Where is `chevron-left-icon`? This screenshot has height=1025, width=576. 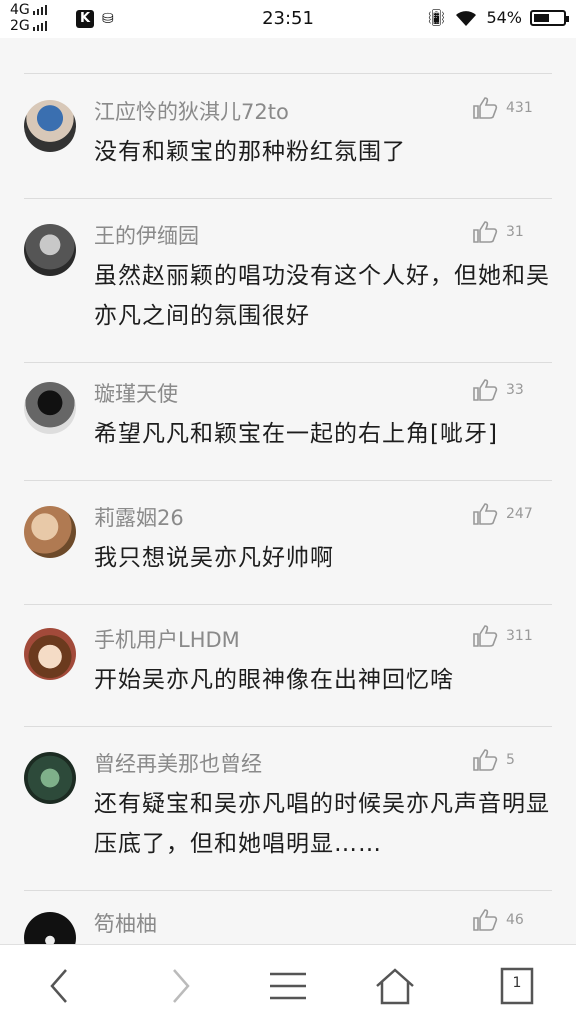
chevron-left-icon is located at coordinates (58, 986).